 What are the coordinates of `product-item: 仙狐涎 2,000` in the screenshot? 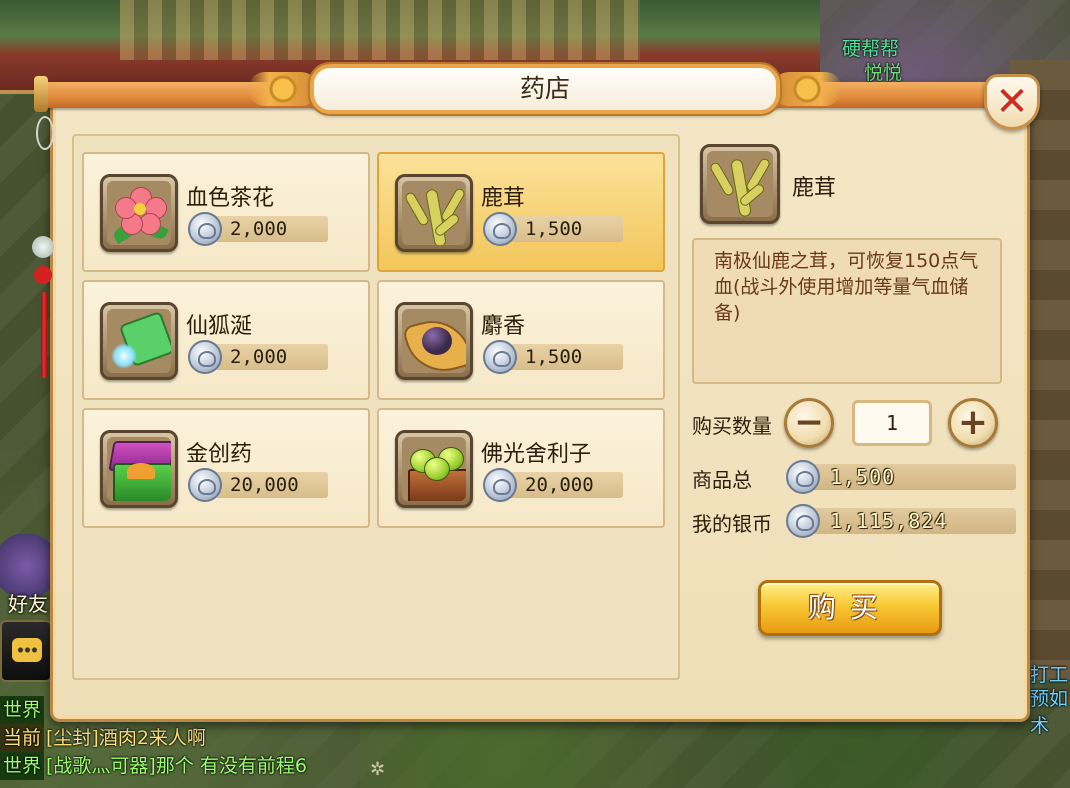 It's located at (226, 340).